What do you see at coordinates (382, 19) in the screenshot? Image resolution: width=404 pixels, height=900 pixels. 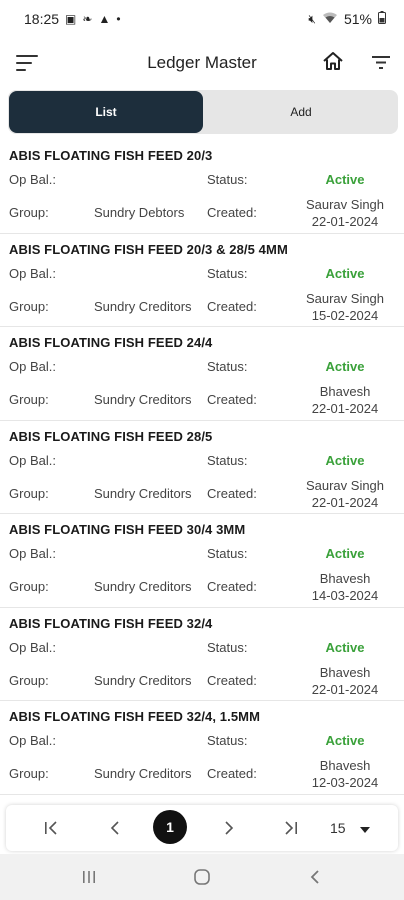 I see `battery-icon` at bounding box center [382, 19].